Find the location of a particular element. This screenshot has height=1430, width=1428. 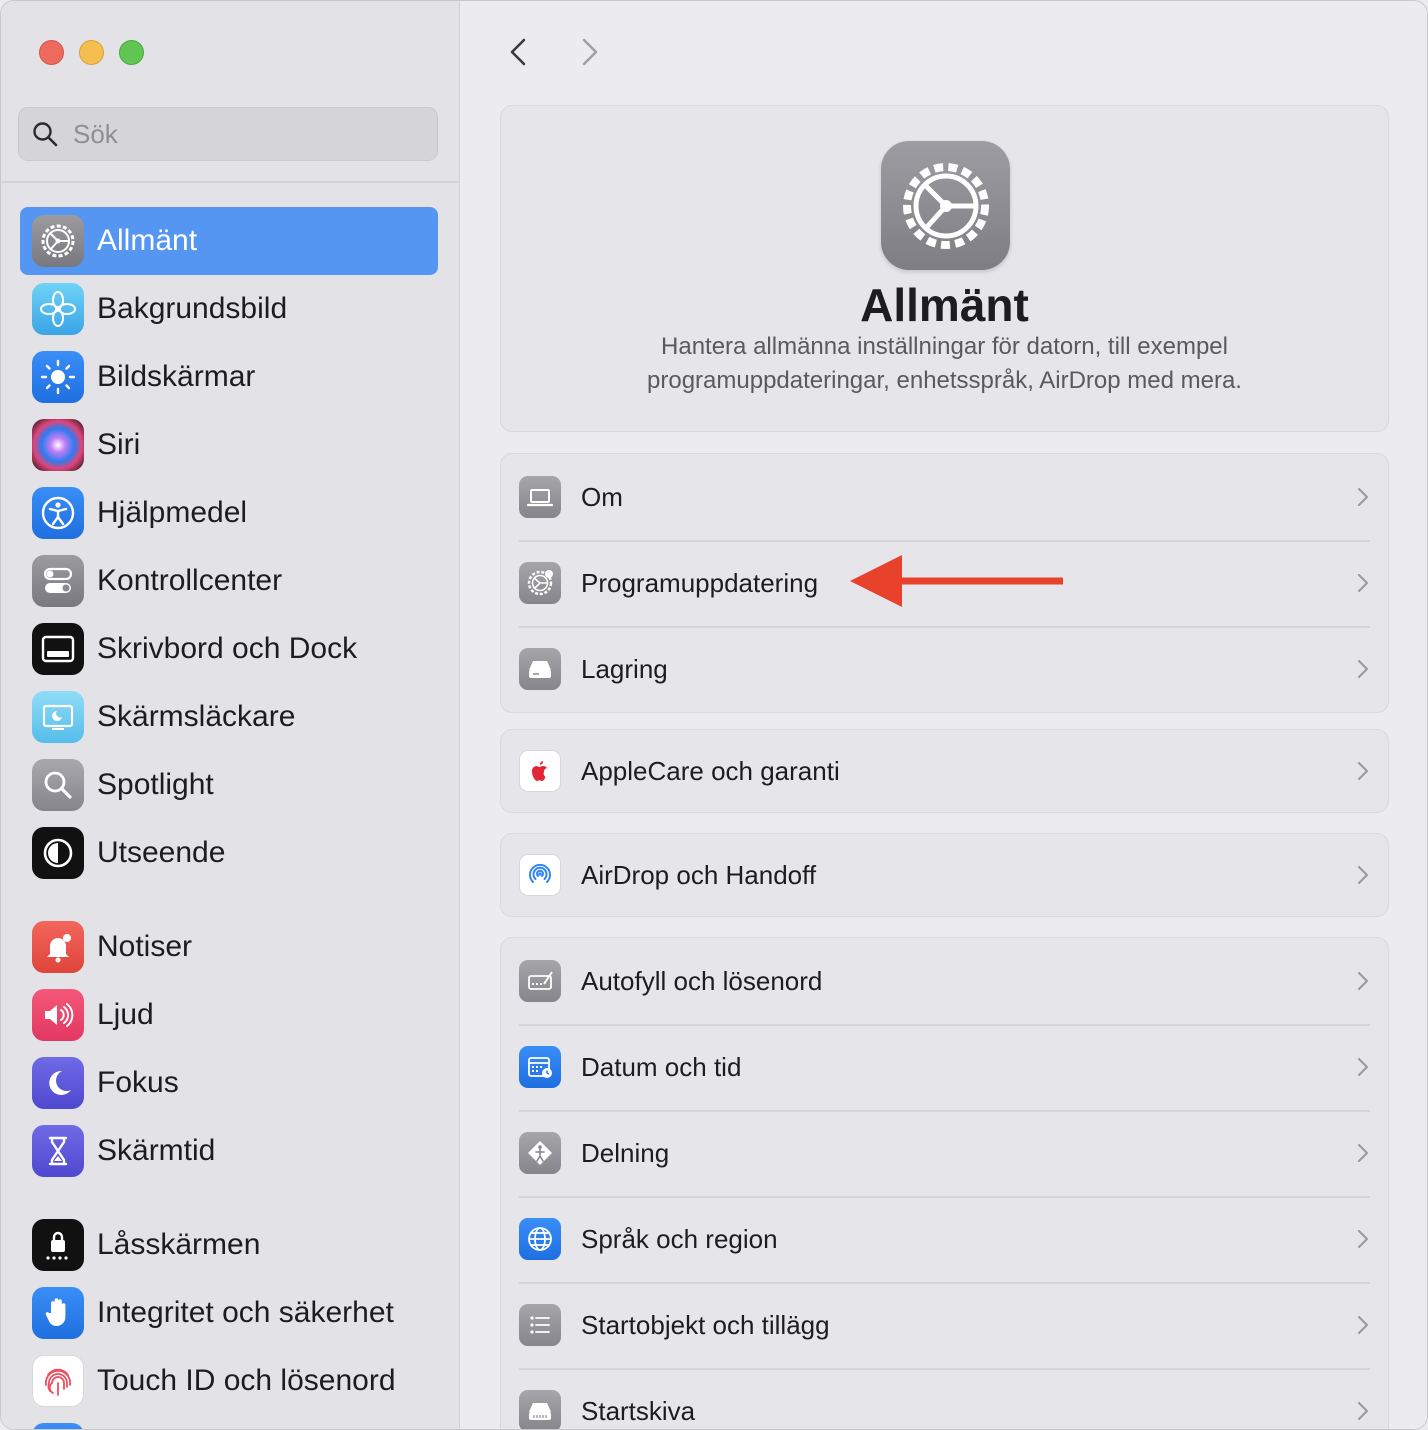

sidebar-item-kontrollcenter: Kontrollcenter is located at coordinates (229, 581).